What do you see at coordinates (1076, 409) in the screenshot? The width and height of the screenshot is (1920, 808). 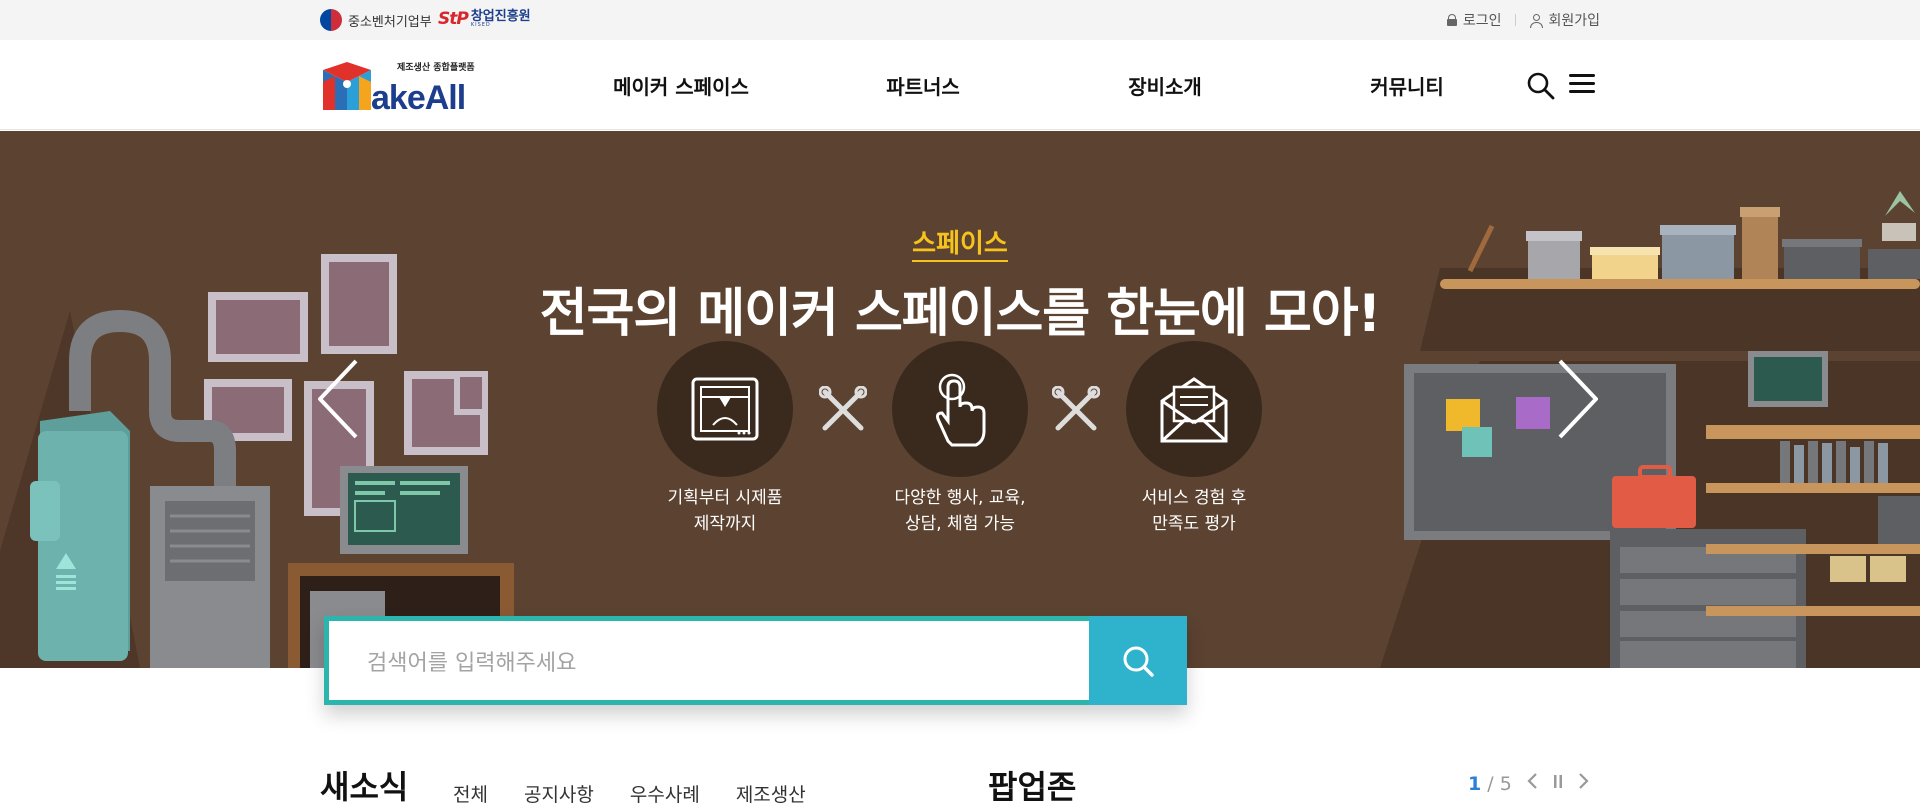 I see `wrench-cross-icon` at bounding box center [1076, 409].